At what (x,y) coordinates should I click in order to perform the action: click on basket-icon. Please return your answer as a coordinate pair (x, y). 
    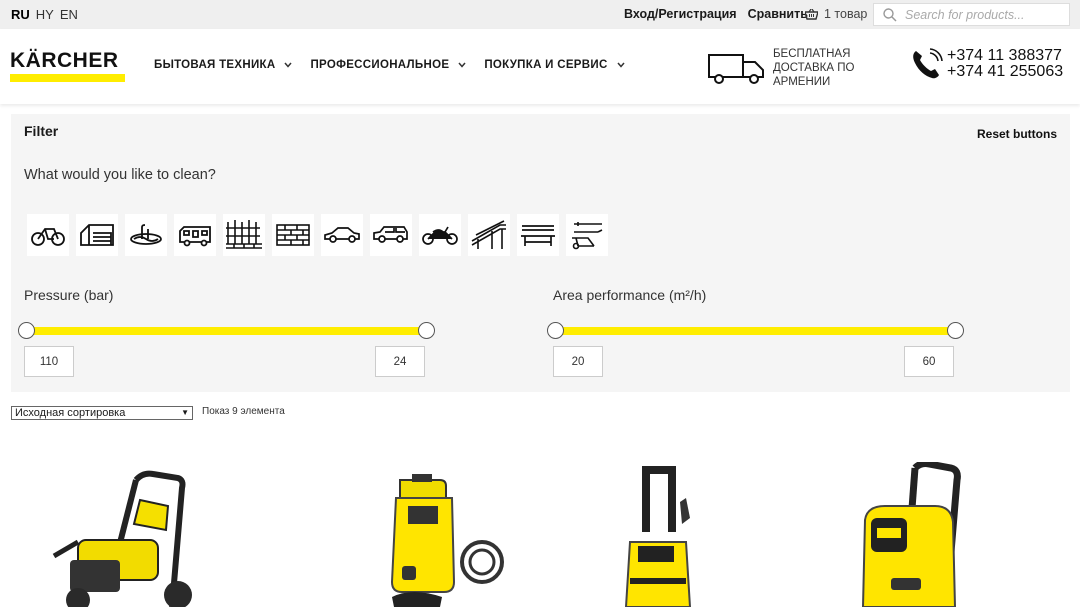
    Looking at the image, I should click on (811, 14).